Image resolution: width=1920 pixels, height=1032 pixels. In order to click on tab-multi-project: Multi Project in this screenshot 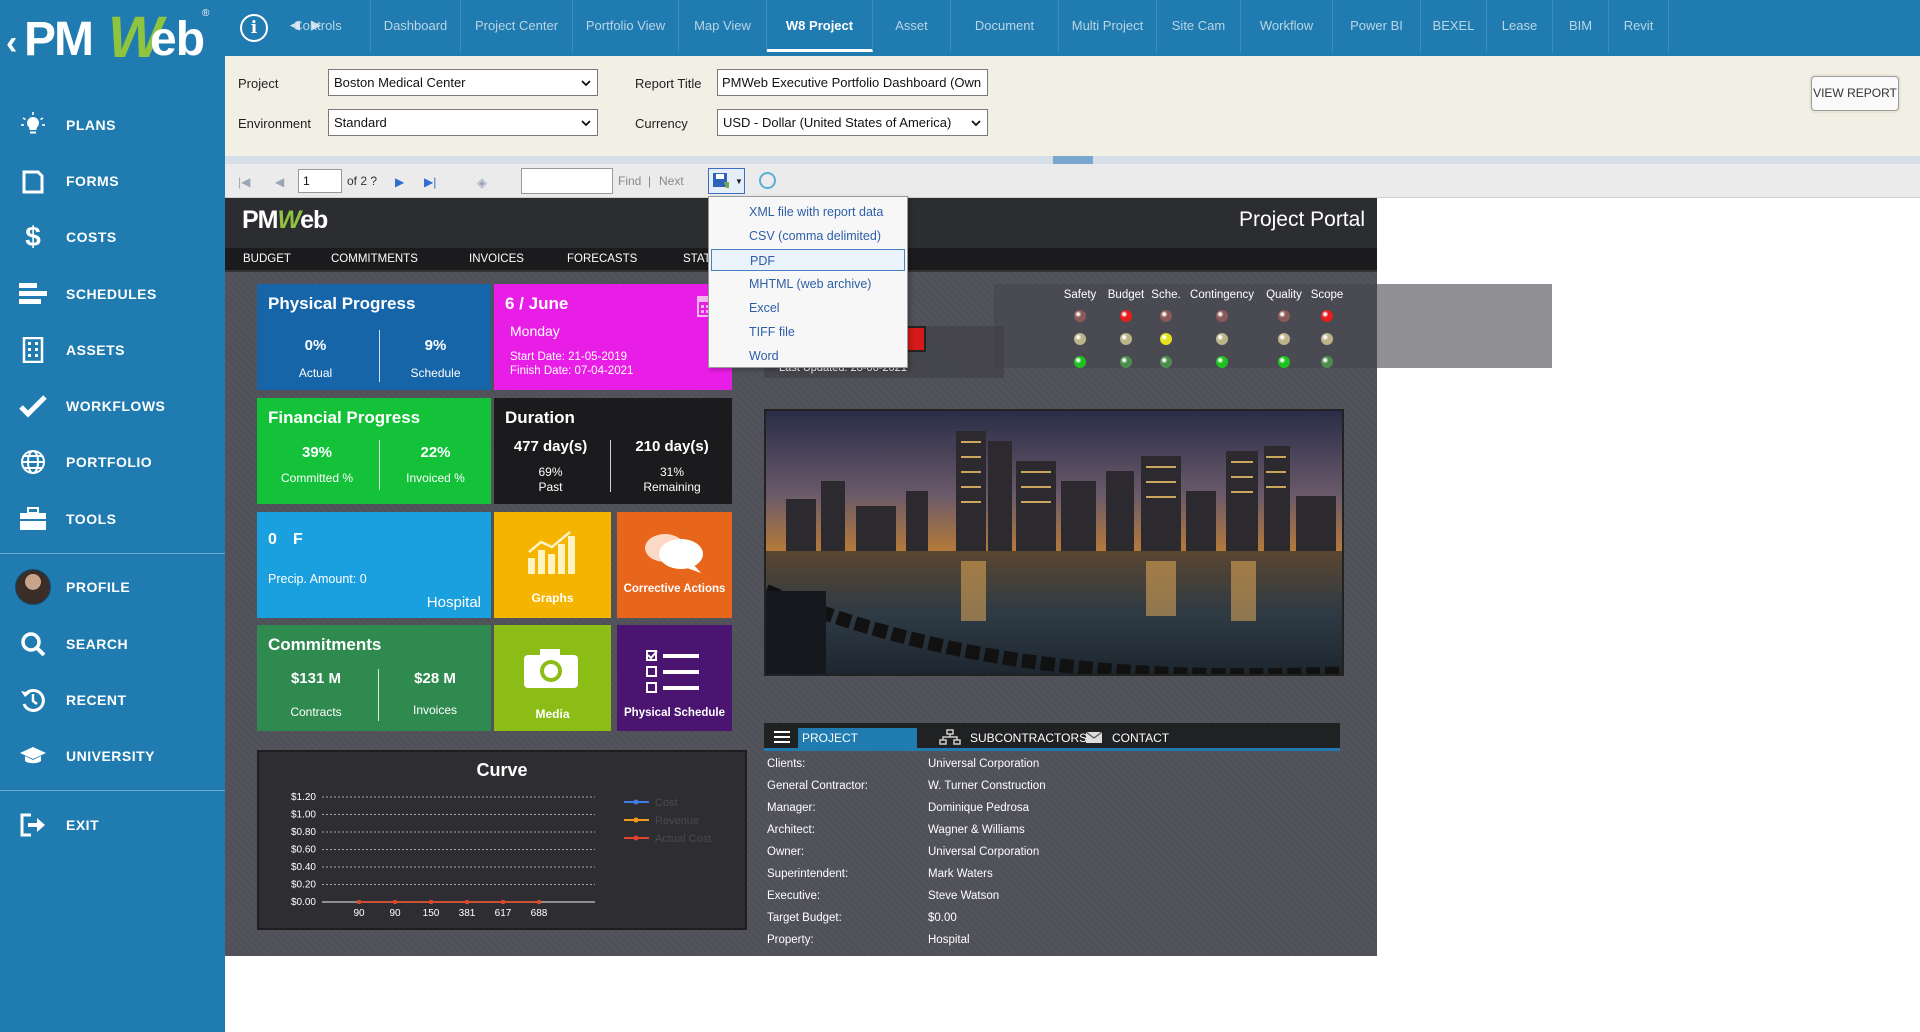, I will do `click(1108, 26)`.